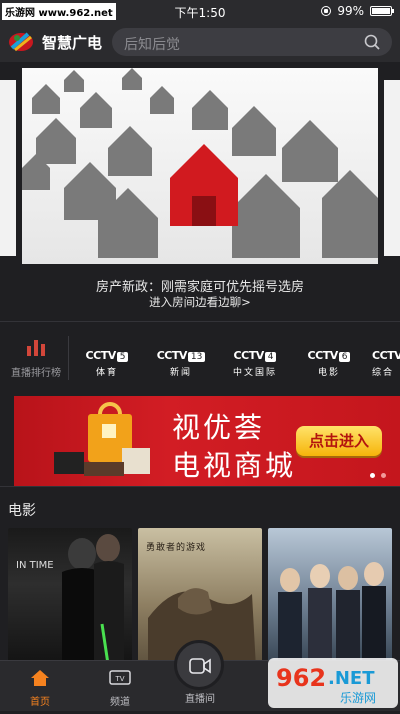  Describe the element at coordinates (72, 43) in the screenshot. I see `app-name: 智慧广电` at that location.